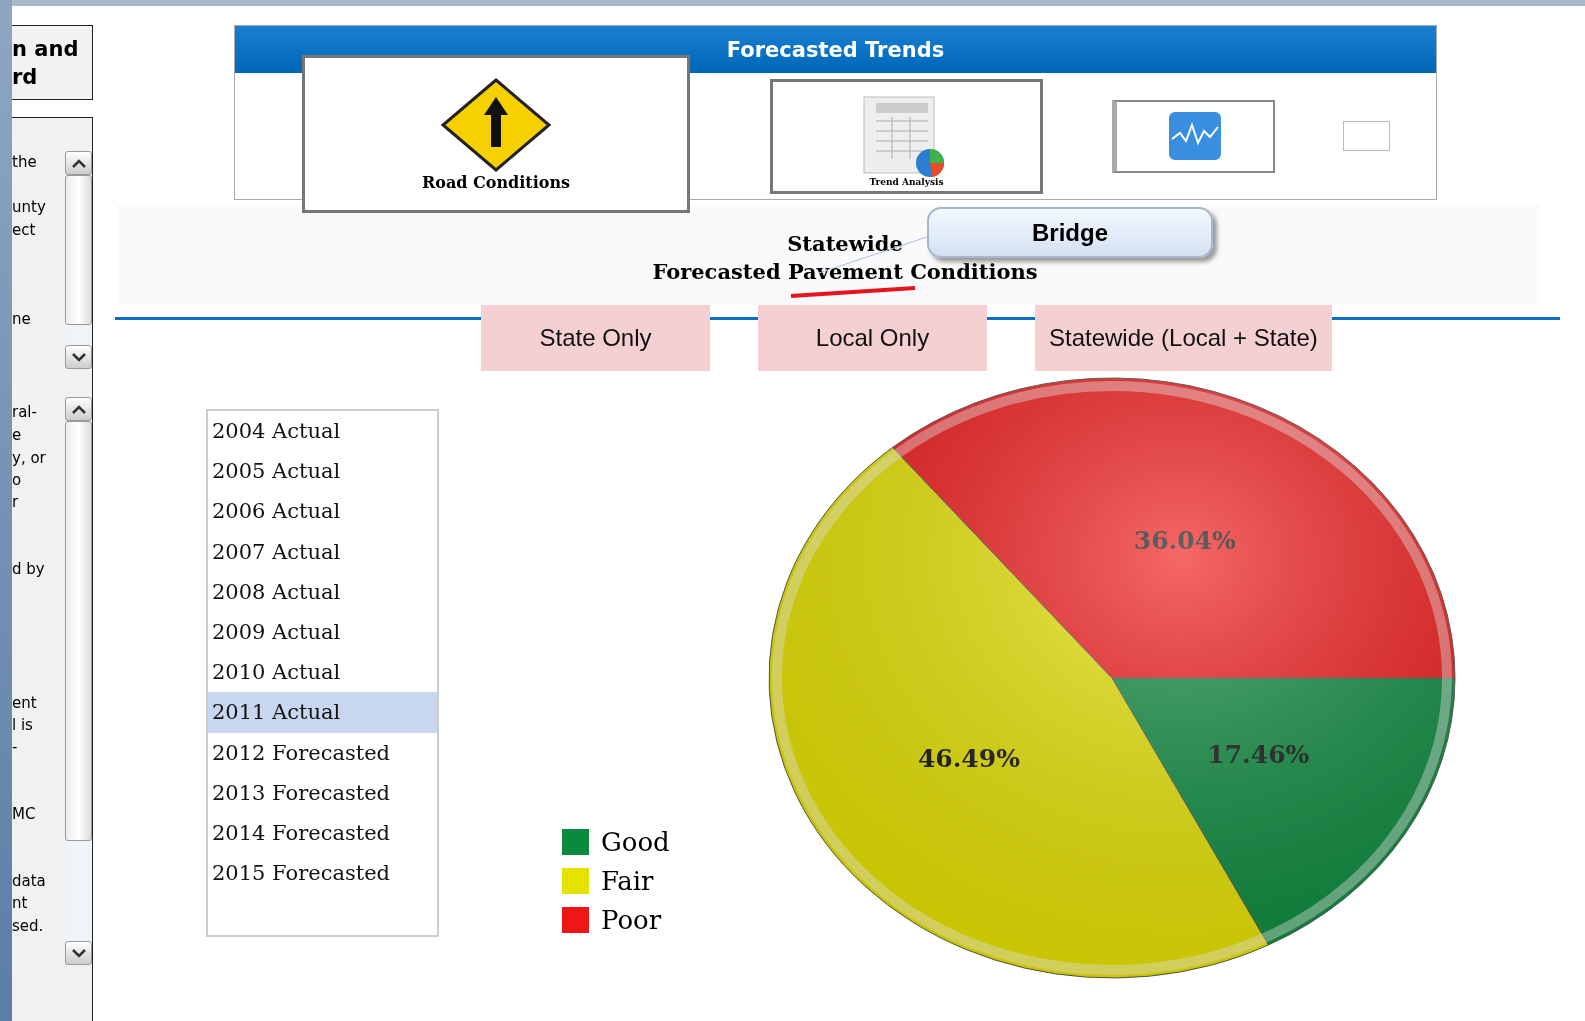 This screenshot has width=1585, height=1021. What do you see at coordinates (16, 502) in the screenshot?
I see `text-fragment: r` at bounding box center [16, 502].